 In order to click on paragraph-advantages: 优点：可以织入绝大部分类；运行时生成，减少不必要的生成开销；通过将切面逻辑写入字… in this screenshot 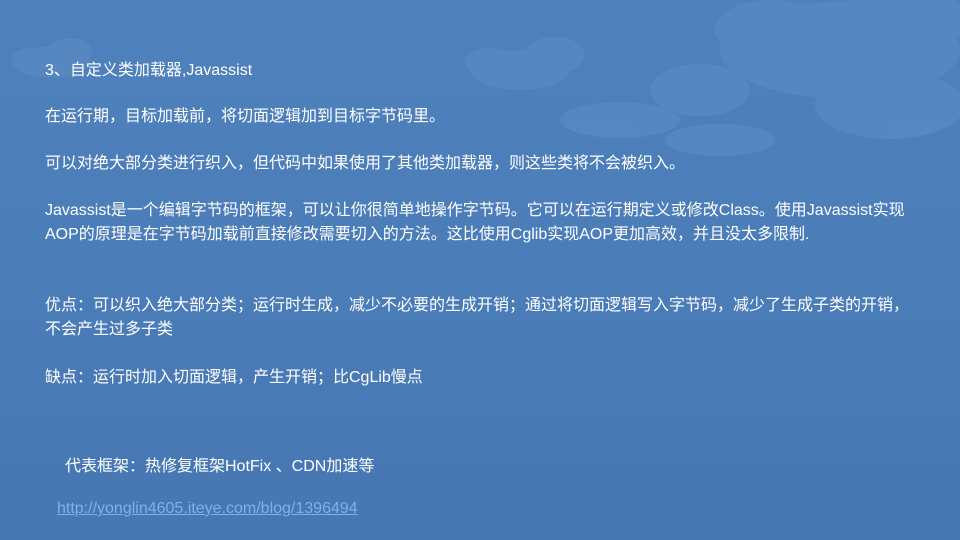, I will do `click(477, 317)`.